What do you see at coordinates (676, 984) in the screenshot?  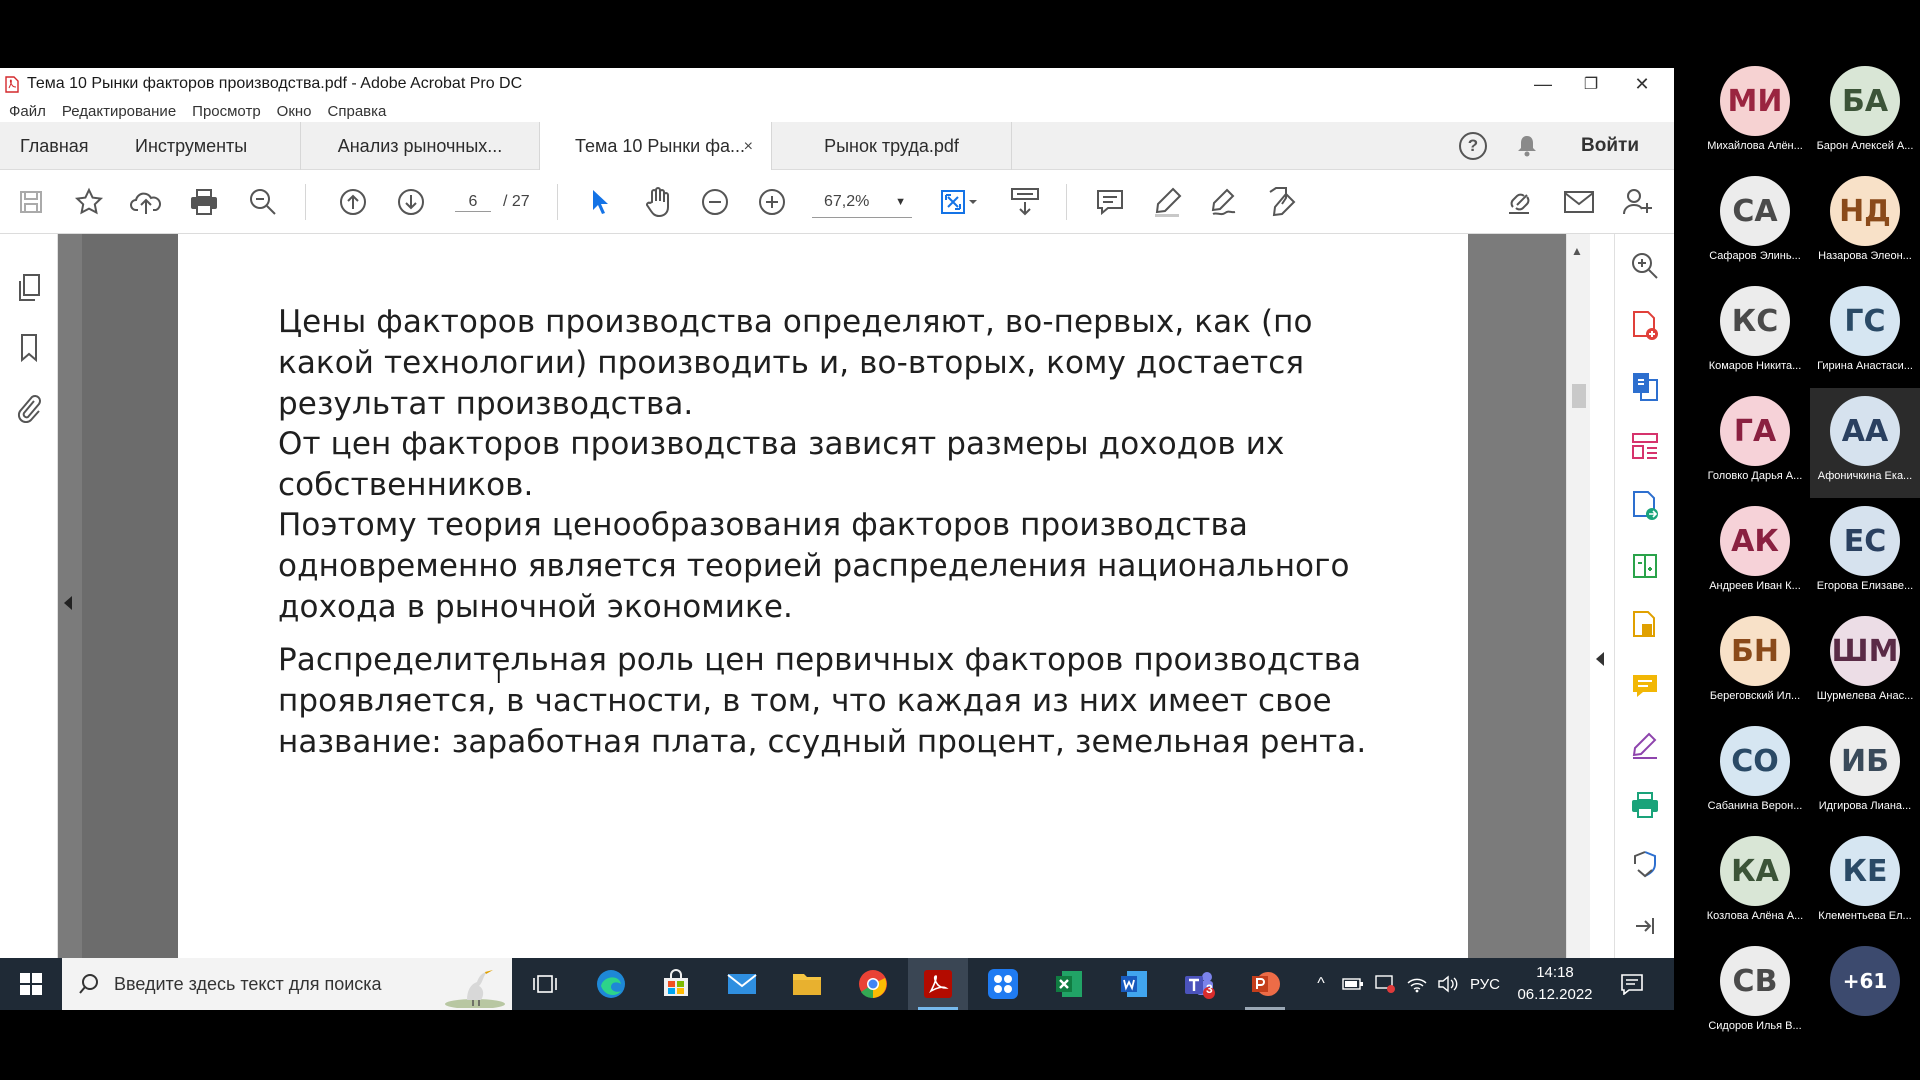 I see `microsoft-store-icon` at bounding box center [676, 984].